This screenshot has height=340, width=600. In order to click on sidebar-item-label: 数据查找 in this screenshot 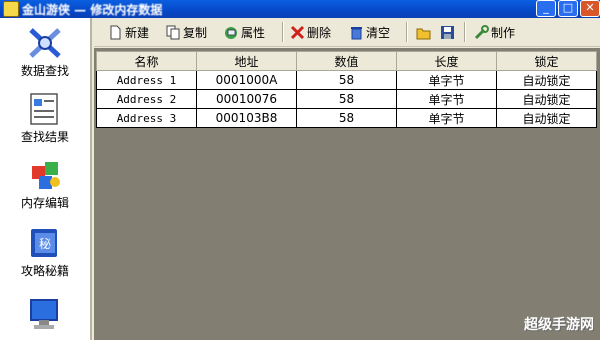, I will do `click(44, 71)`.